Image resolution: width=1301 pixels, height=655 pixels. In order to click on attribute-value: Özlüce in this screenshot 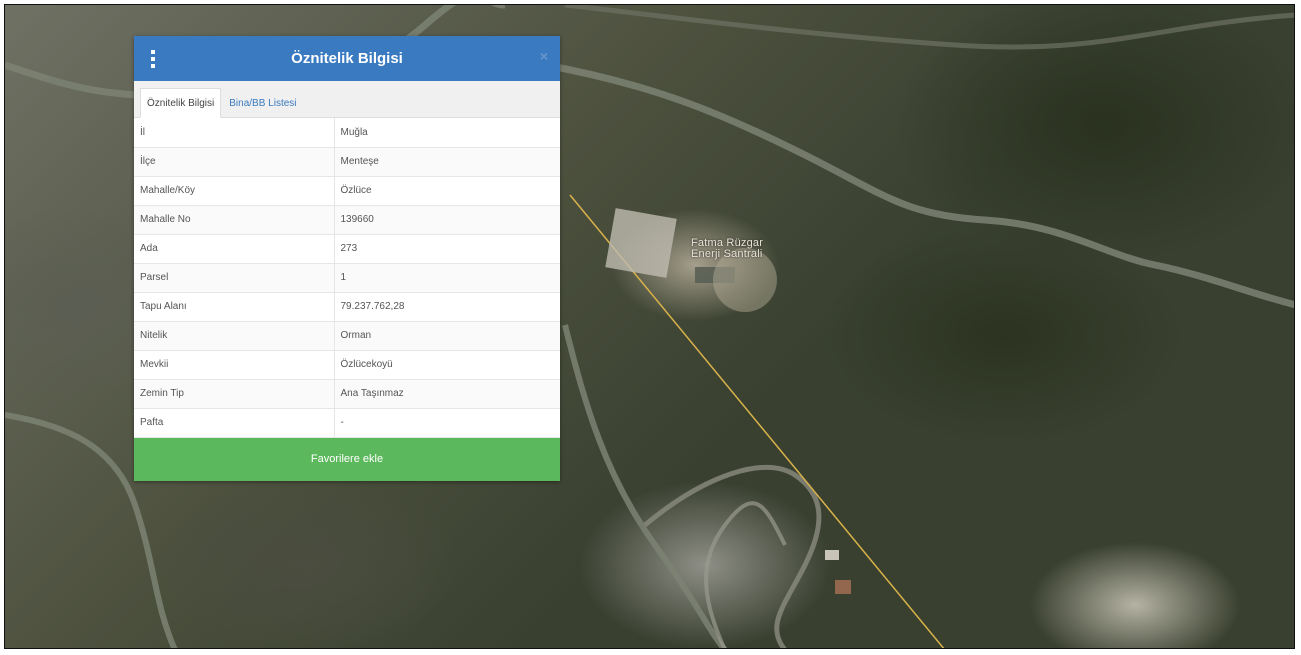, I will do `click(447, 191)`.